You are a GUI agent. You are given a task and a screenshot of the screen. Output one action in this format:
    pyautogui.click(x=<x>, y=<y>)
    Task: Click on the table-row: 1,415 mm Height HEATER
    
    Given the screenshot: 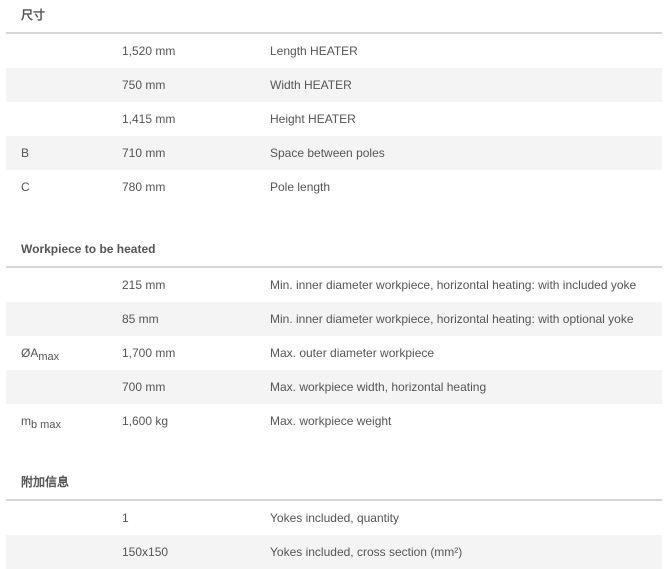 What is the action you would take?
    pyautogui.click(x=334, y=119)
    